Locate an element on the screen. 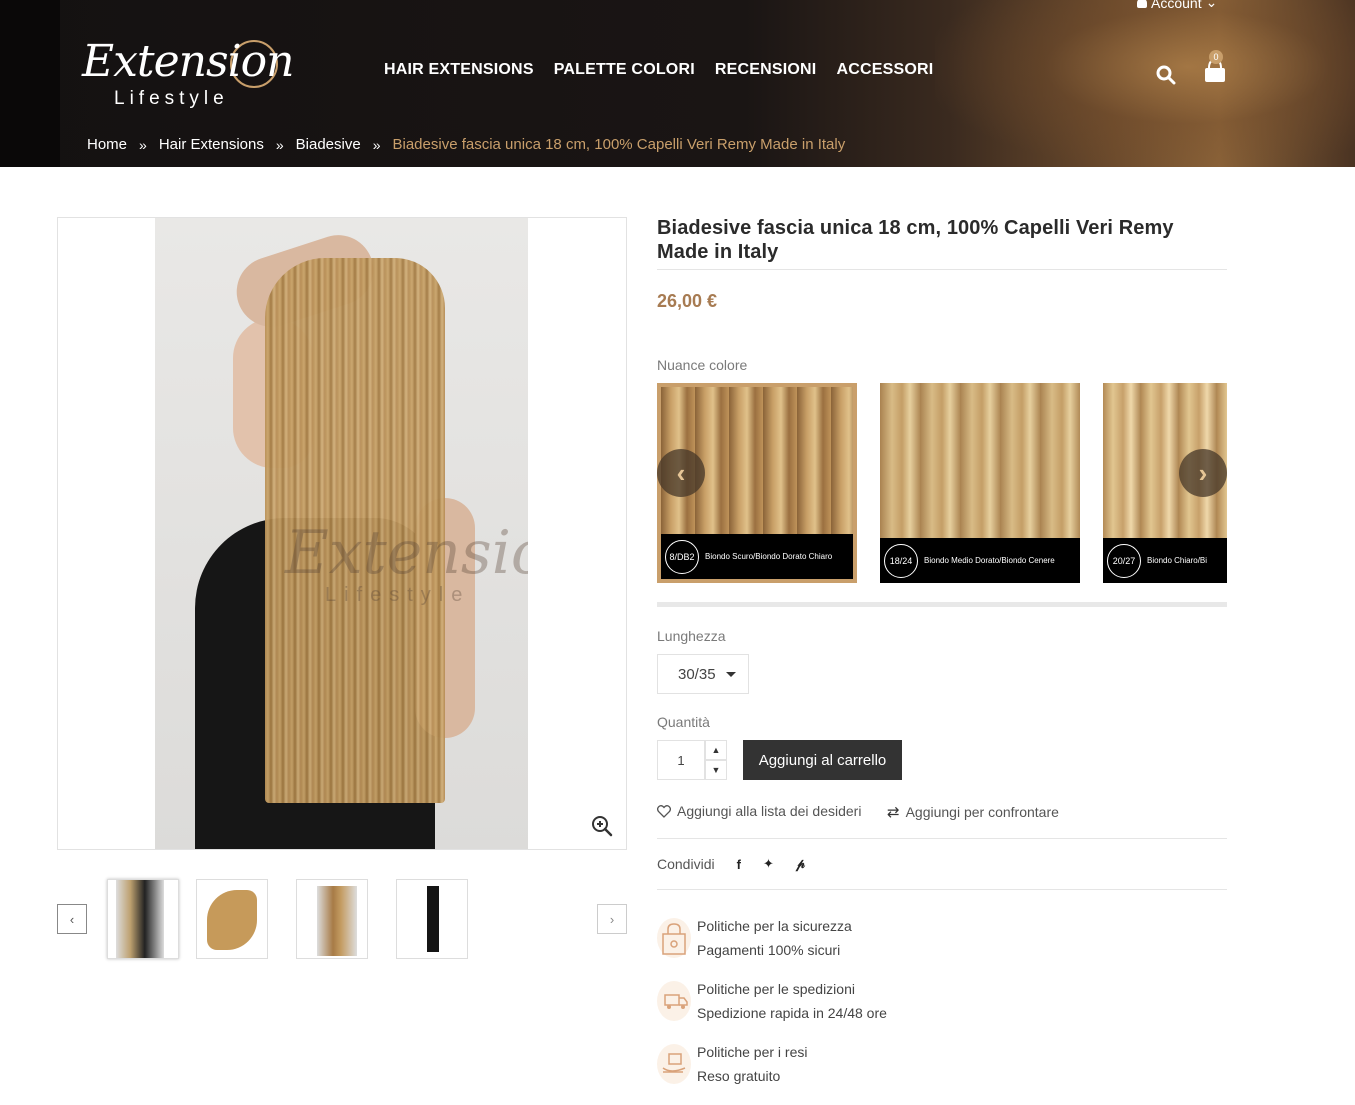 The image size is (1355, 1105). share-bar: Condividi f ✦ 𝓅 is located at coordinates (731, 864).